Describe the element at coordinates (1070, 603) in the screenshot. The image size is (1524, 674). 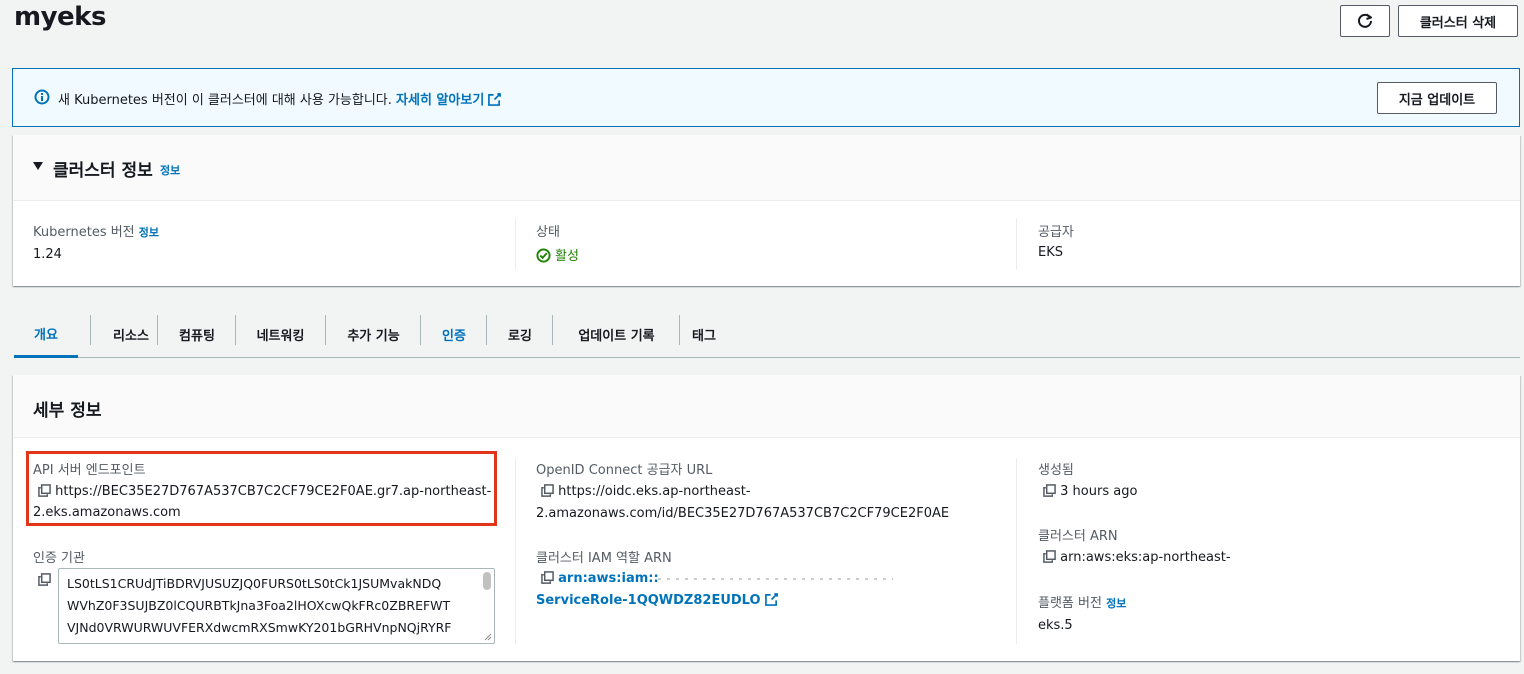
I see `platform-version-label-text: 플랫폼 버전` at that location.